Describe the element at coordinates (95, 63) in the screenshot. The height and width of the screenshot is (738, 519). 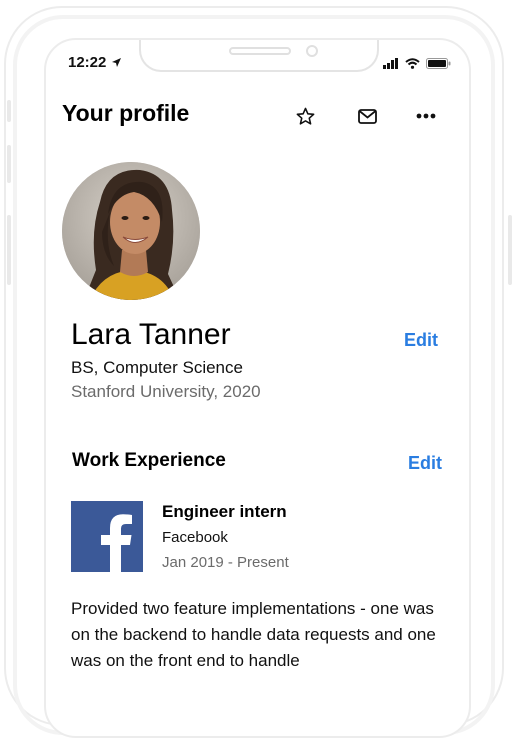
I see `status-time: 12:22` at that location.